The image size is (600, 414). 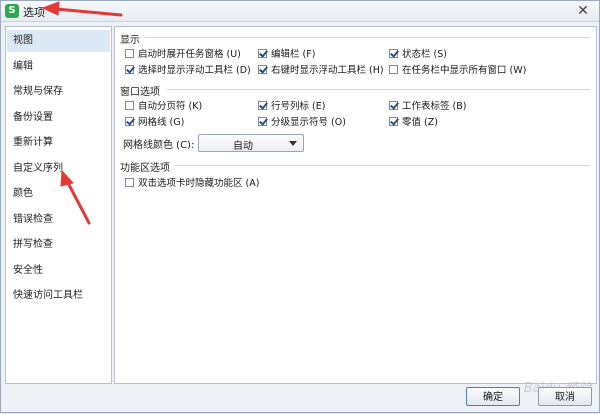 I want to click on option-dblclick-hide-ribbon: 双击选项卡时隐藏功能区 (A), so click(x=192, y=182).